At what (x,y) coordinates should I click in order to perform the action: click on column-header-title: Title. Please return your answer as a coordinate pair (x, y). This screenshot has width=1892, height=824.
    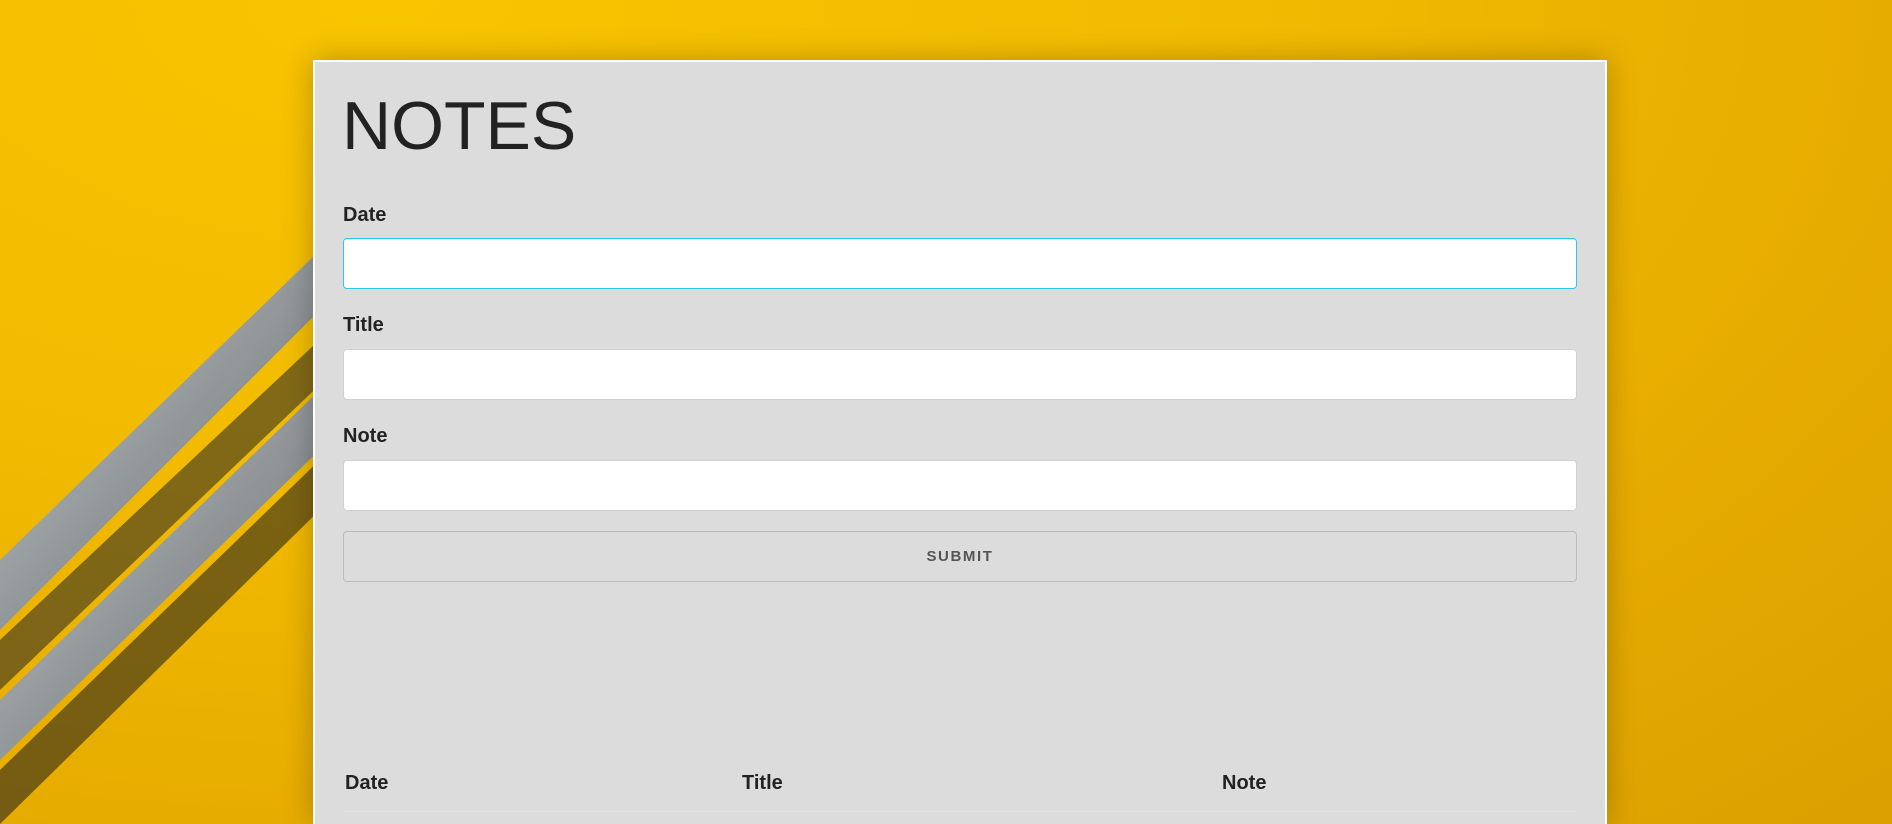
    Looking at the image, I should click on (980, 784).